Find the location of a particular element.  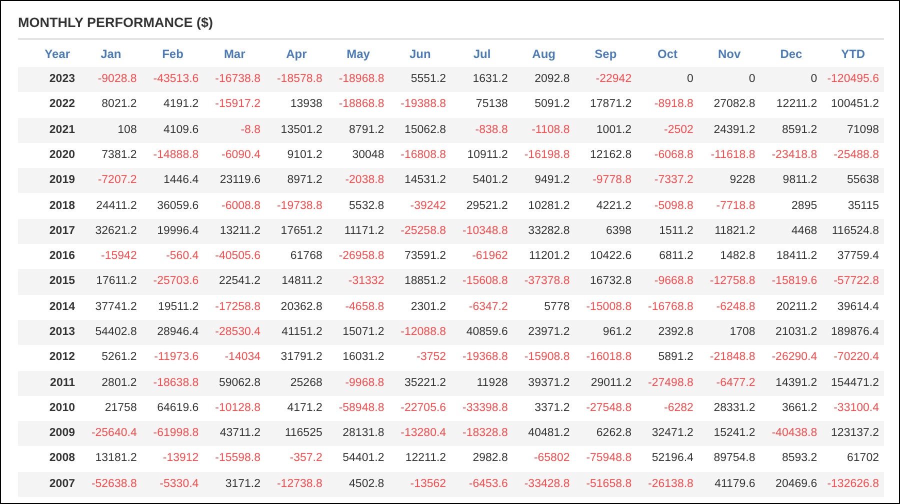

value-cell-text: -15917.2 is located at coordinates (238, 104).